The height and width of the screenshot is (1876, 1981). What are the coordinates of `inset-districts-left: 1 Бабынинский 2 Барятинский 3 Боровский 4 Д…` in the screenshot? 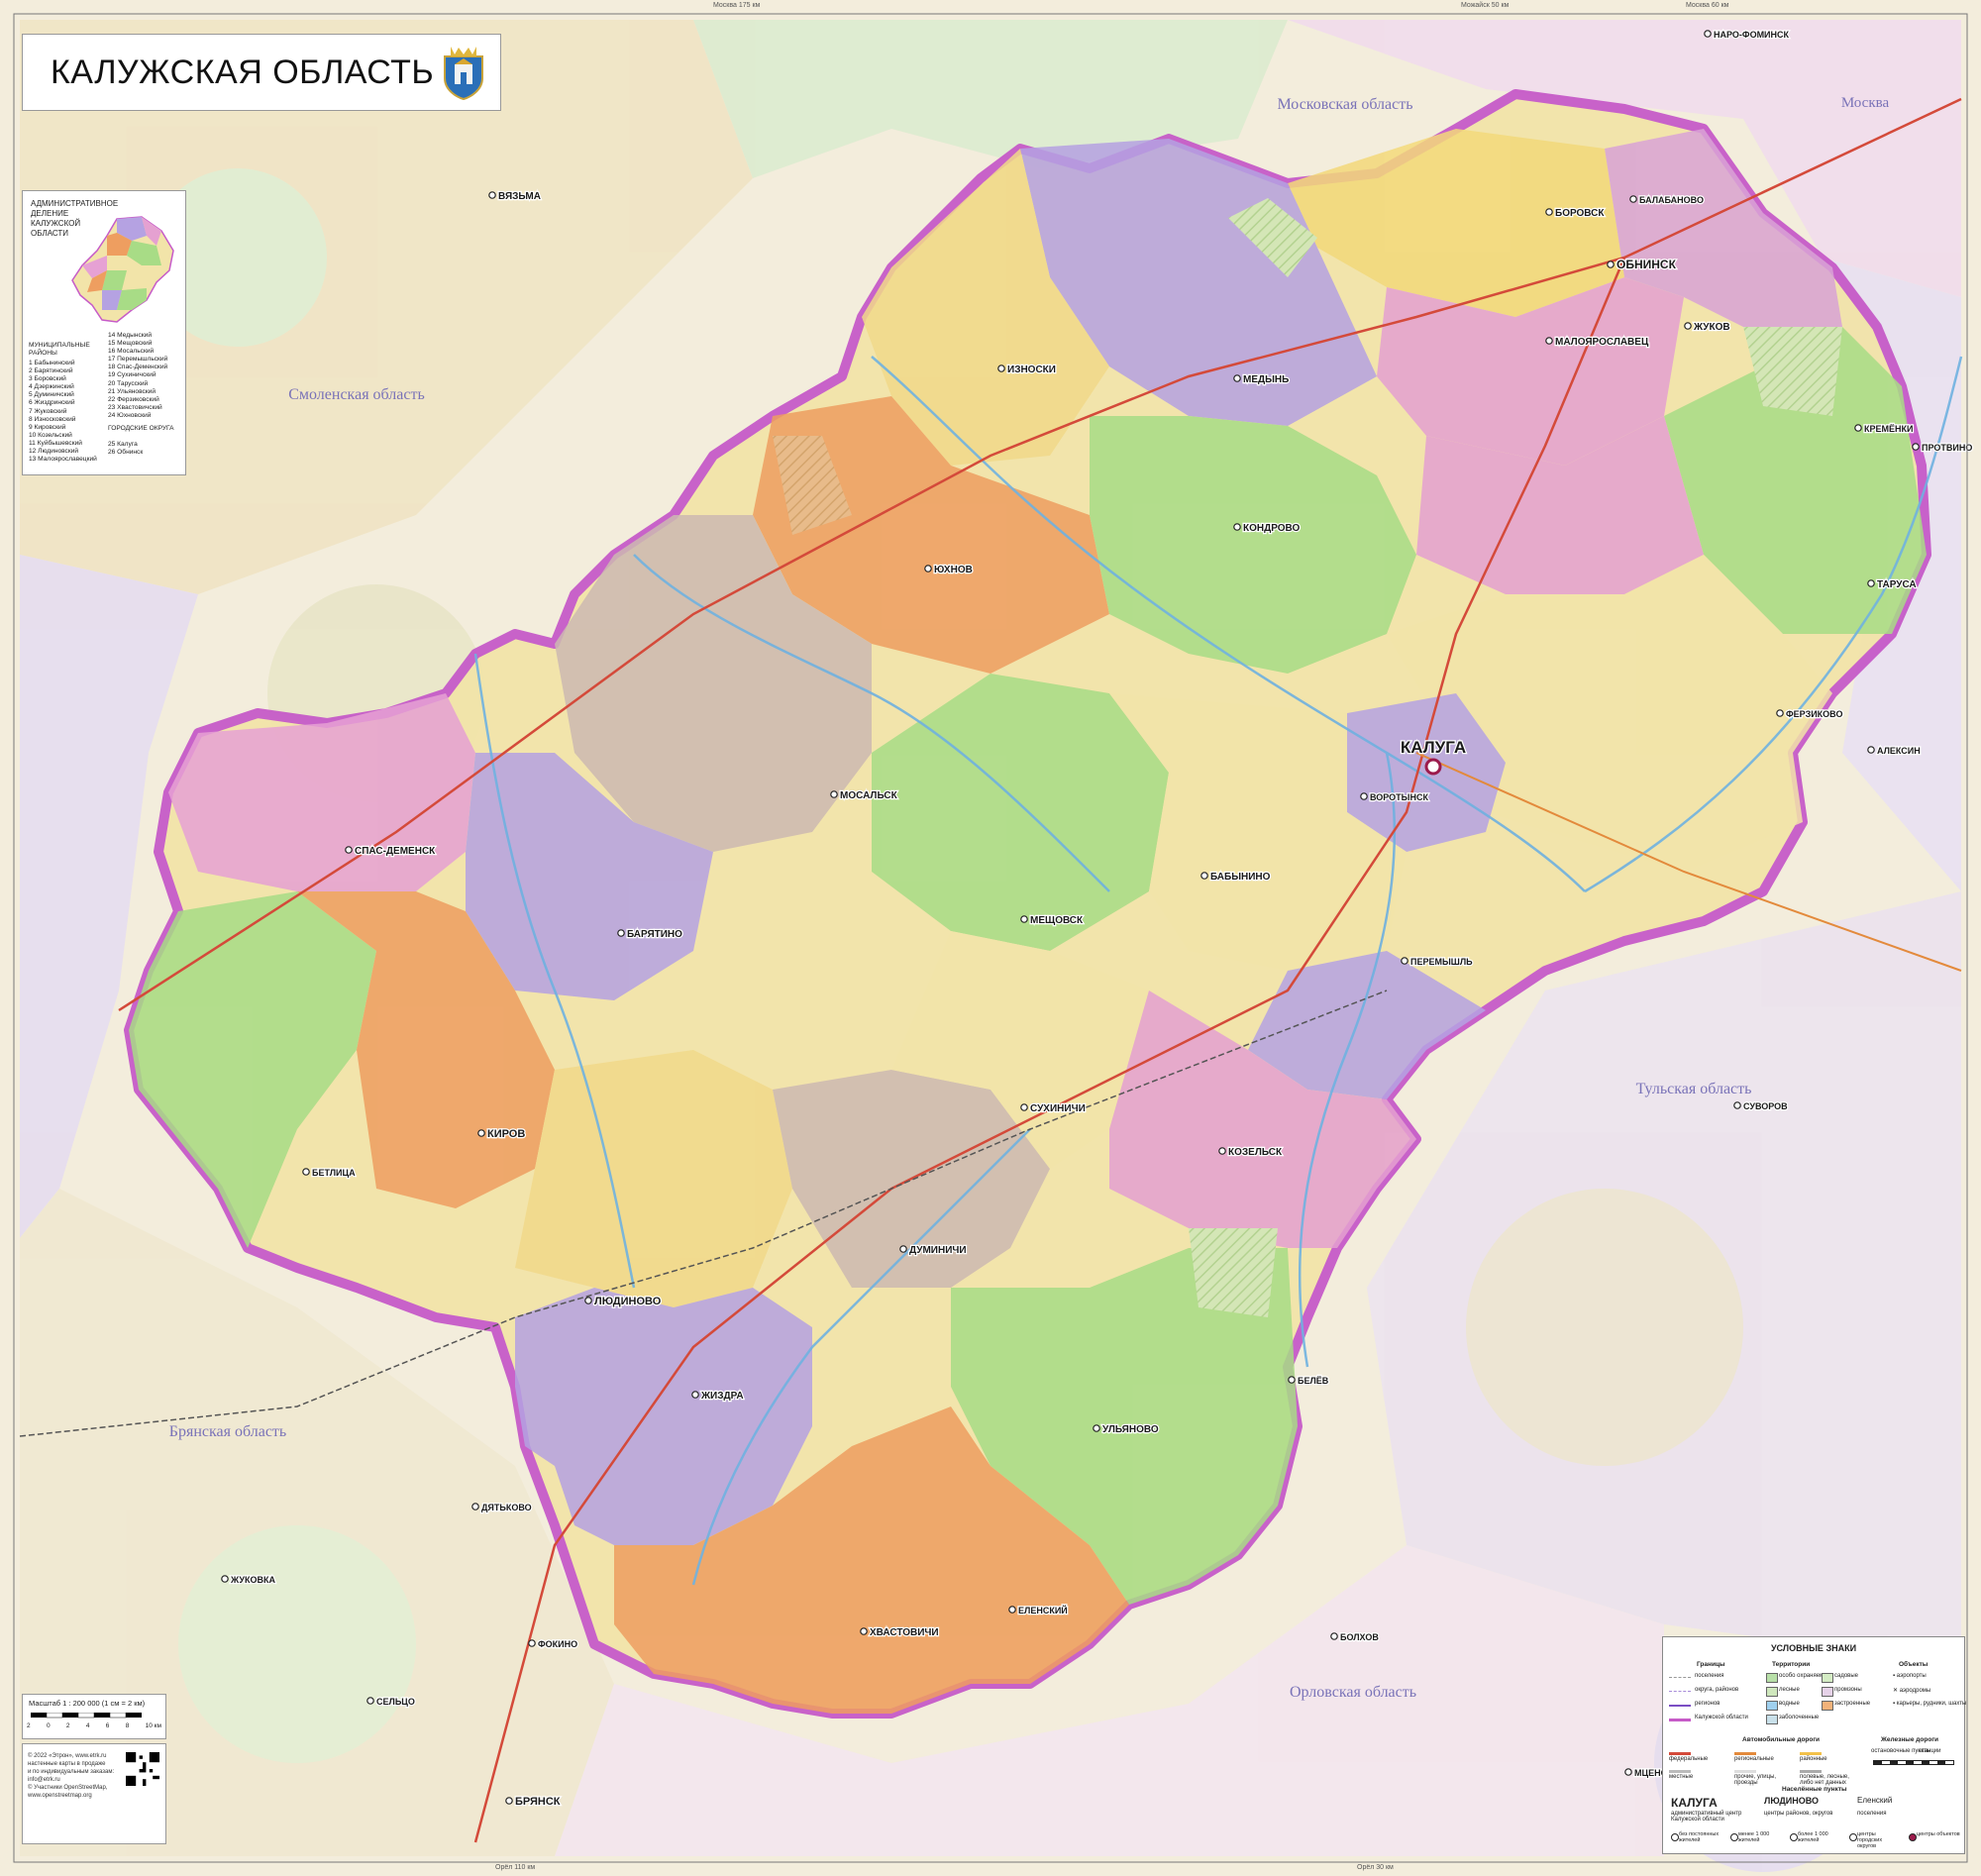 It's located at (63, 412).